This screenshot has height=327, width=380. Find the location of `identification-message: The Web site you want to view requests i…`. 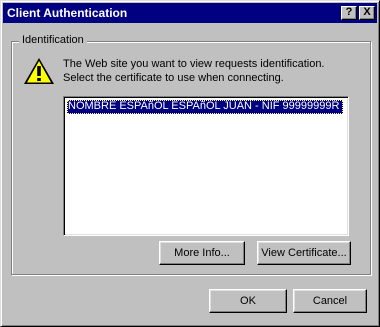

identification-message: The Web site you want to view requests i… is located at coordinates (213, 71).